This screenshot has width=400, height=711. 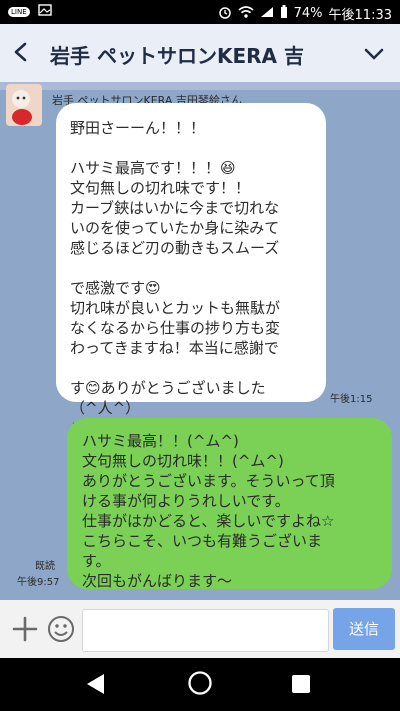 I want to click on smiley-icon, so click(x=61, y=629).